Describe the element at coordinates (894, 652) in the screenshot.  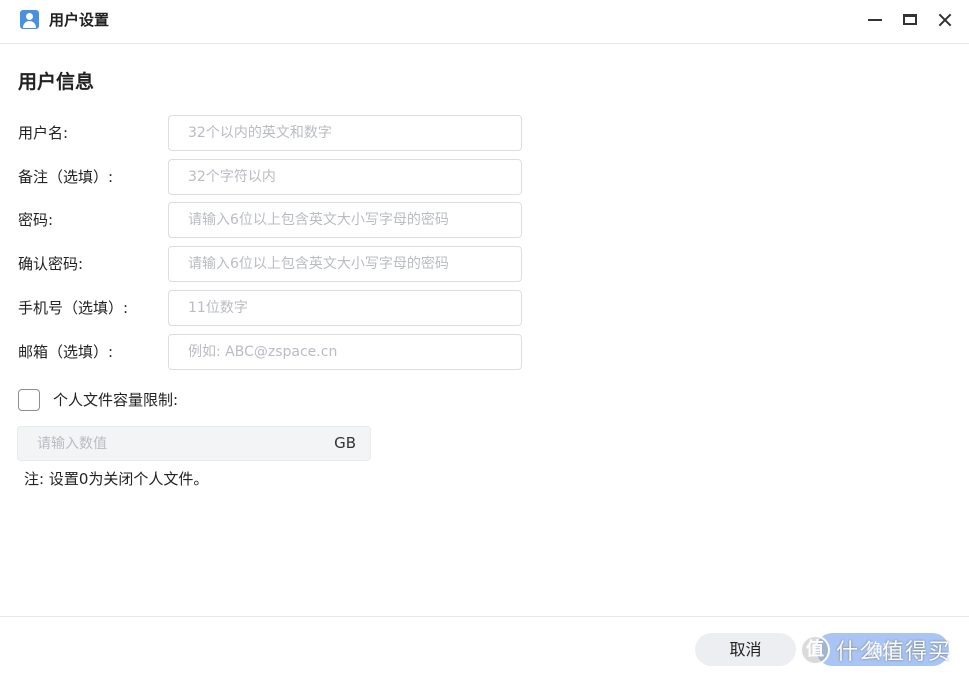
I see `watermark-text: 什么值得买` at that location.